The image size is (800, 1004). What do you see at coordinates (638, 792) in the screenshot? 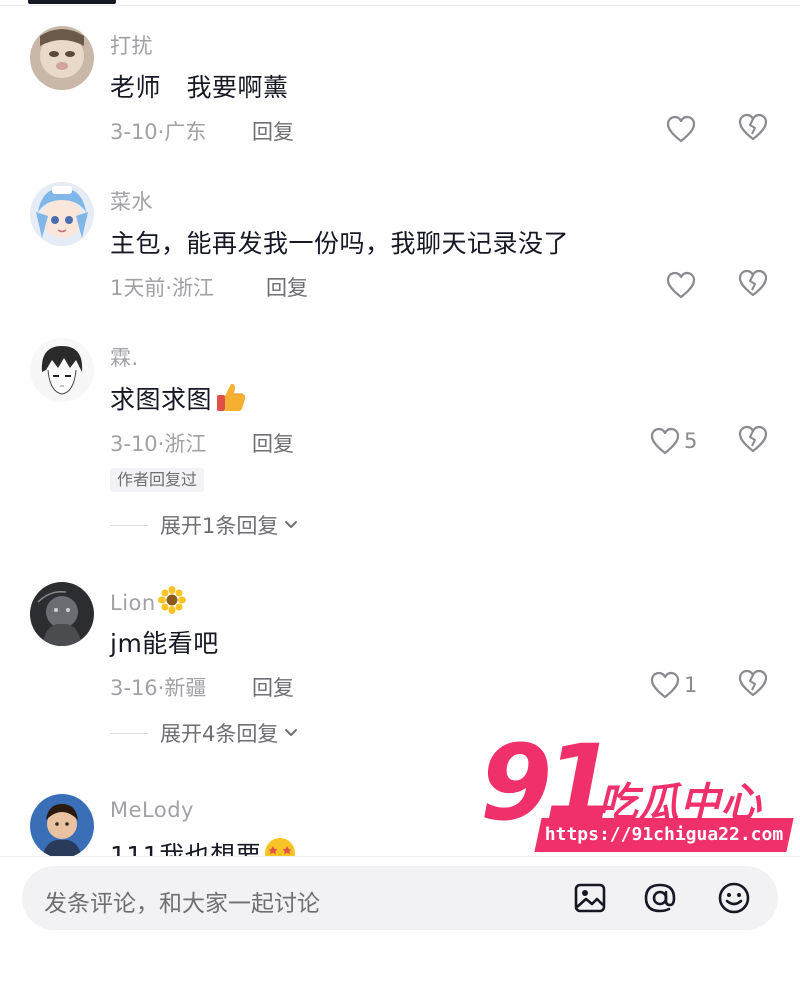
I see `watermark-logo: 91 吃瓜中心 https://91chigua22.com` at bounding box center [638, 792].